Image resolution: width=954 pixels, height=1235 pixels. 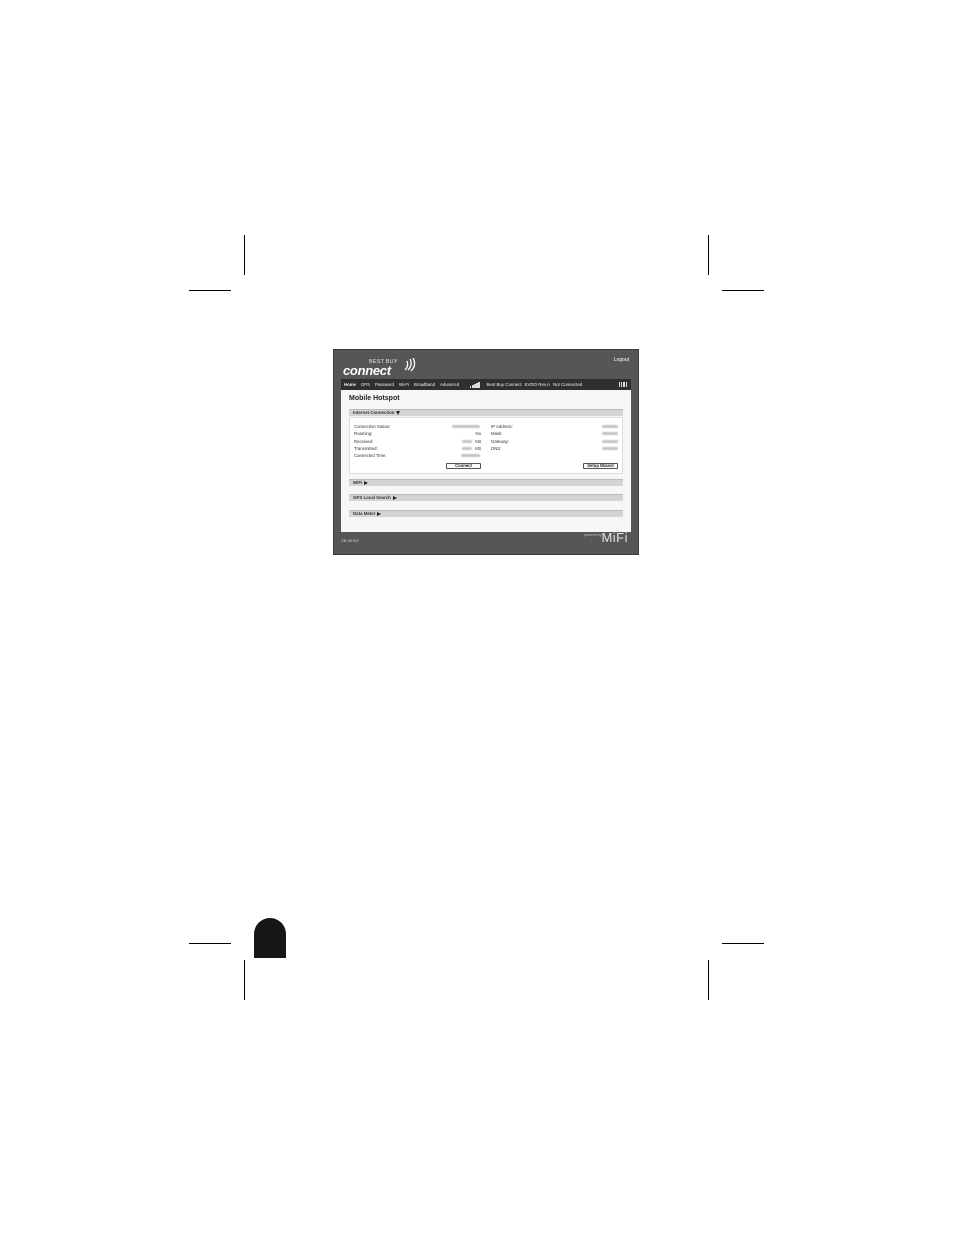 What do you see at coordinates (384, 384) in the screenshot?
I see `nav-password: Password` at bounding box center [384, 384].